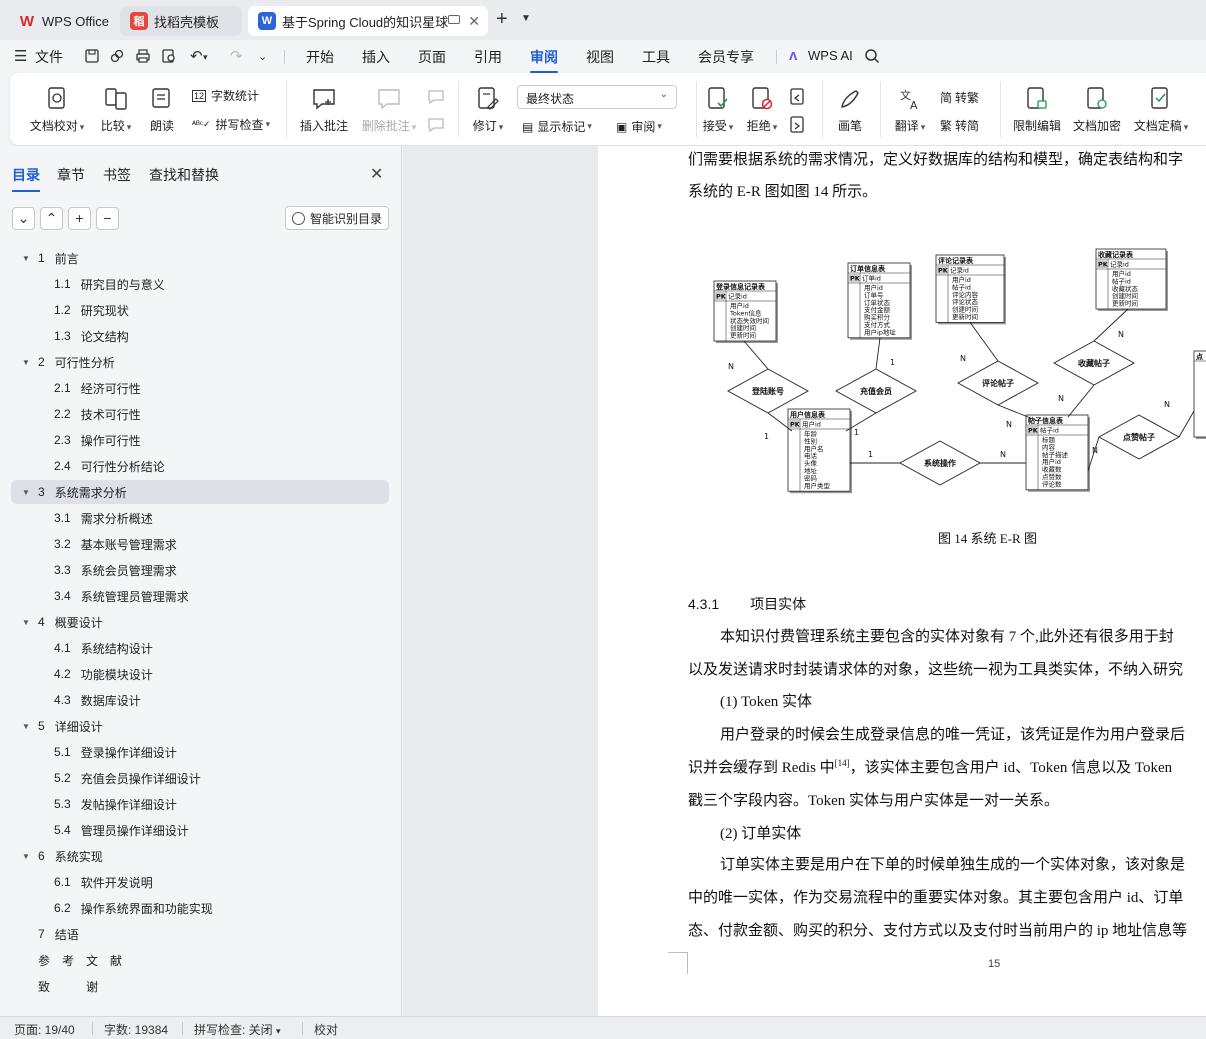 This screenshot has height=1039, width=1206. Describe the element at coordinates (44, 1029) in the screenshot. I see `page-indicator: 页面: 19/40` at that location.